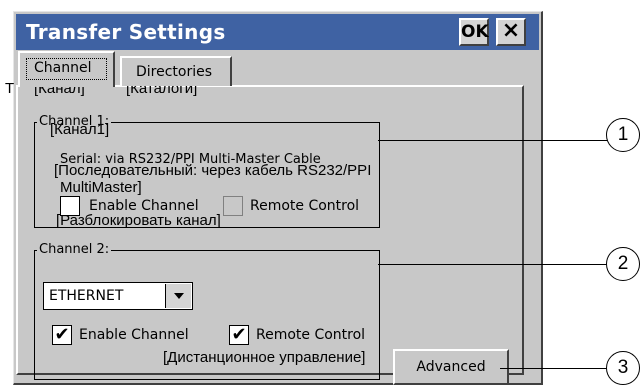 The image size is (640, 392). What do you see at coordinates (134, 335) in the screenshot?
I see `channel2-enable-label: Enable Channel` at bounding box center [134, 335].